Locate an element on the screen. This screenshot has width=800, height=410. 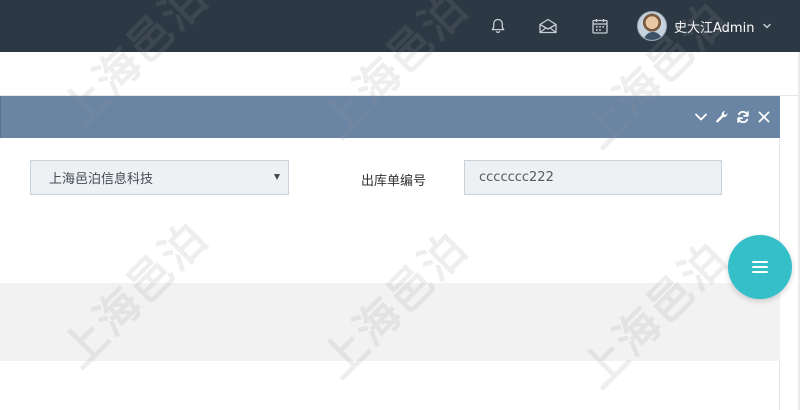
envelope-icon is located at coordinates (548, 26).